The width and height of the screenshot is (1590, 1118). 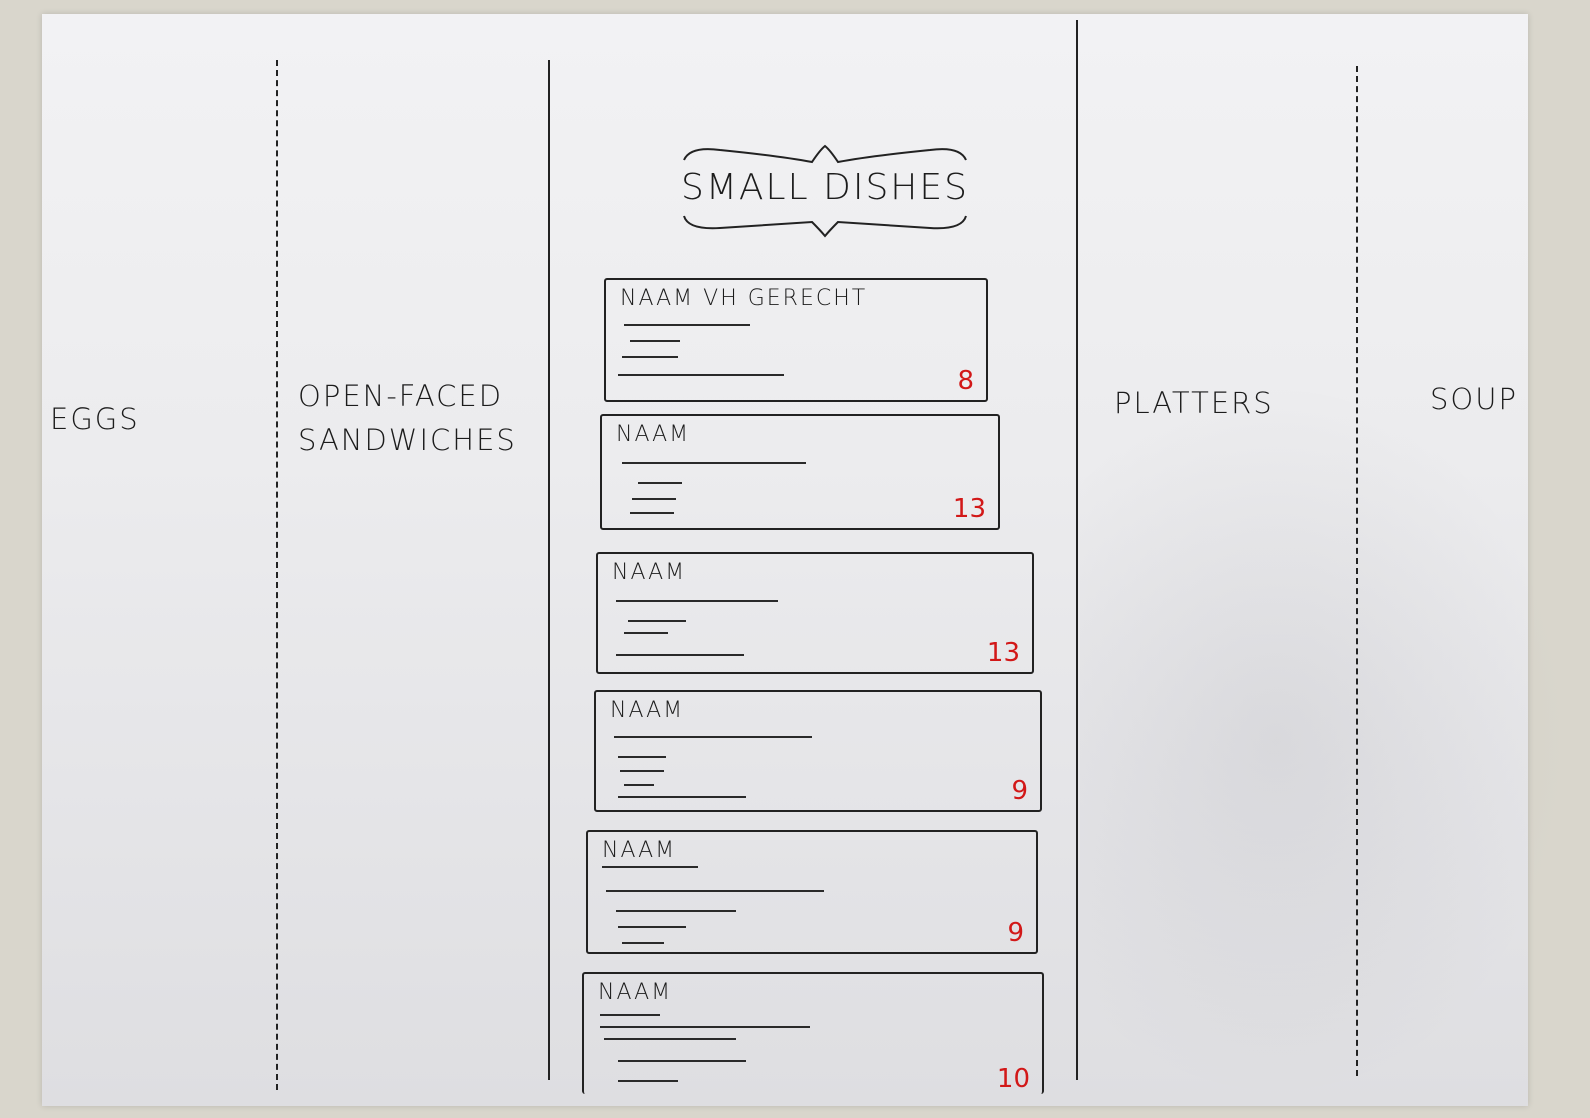 I want to click on divider-platters-soup, so click(x=1357, y=571).